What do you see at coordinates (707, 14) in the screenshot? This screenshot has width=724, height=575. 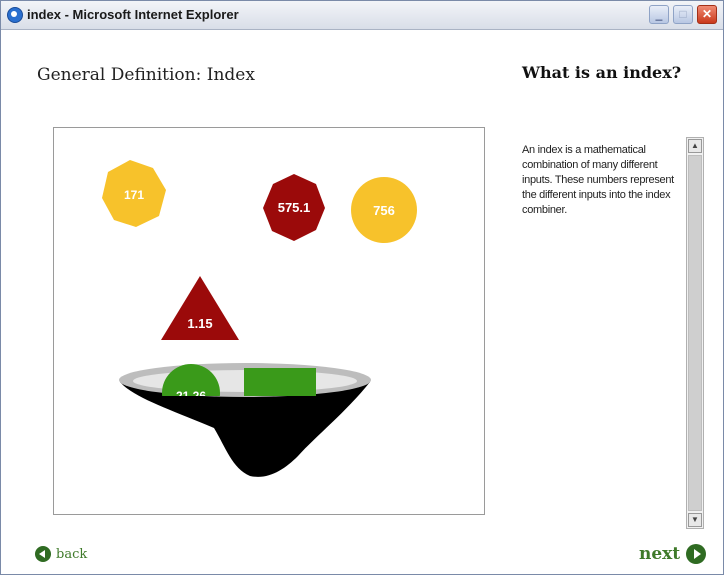 I see `close-button: ✕` at bounding box center [707, 14].